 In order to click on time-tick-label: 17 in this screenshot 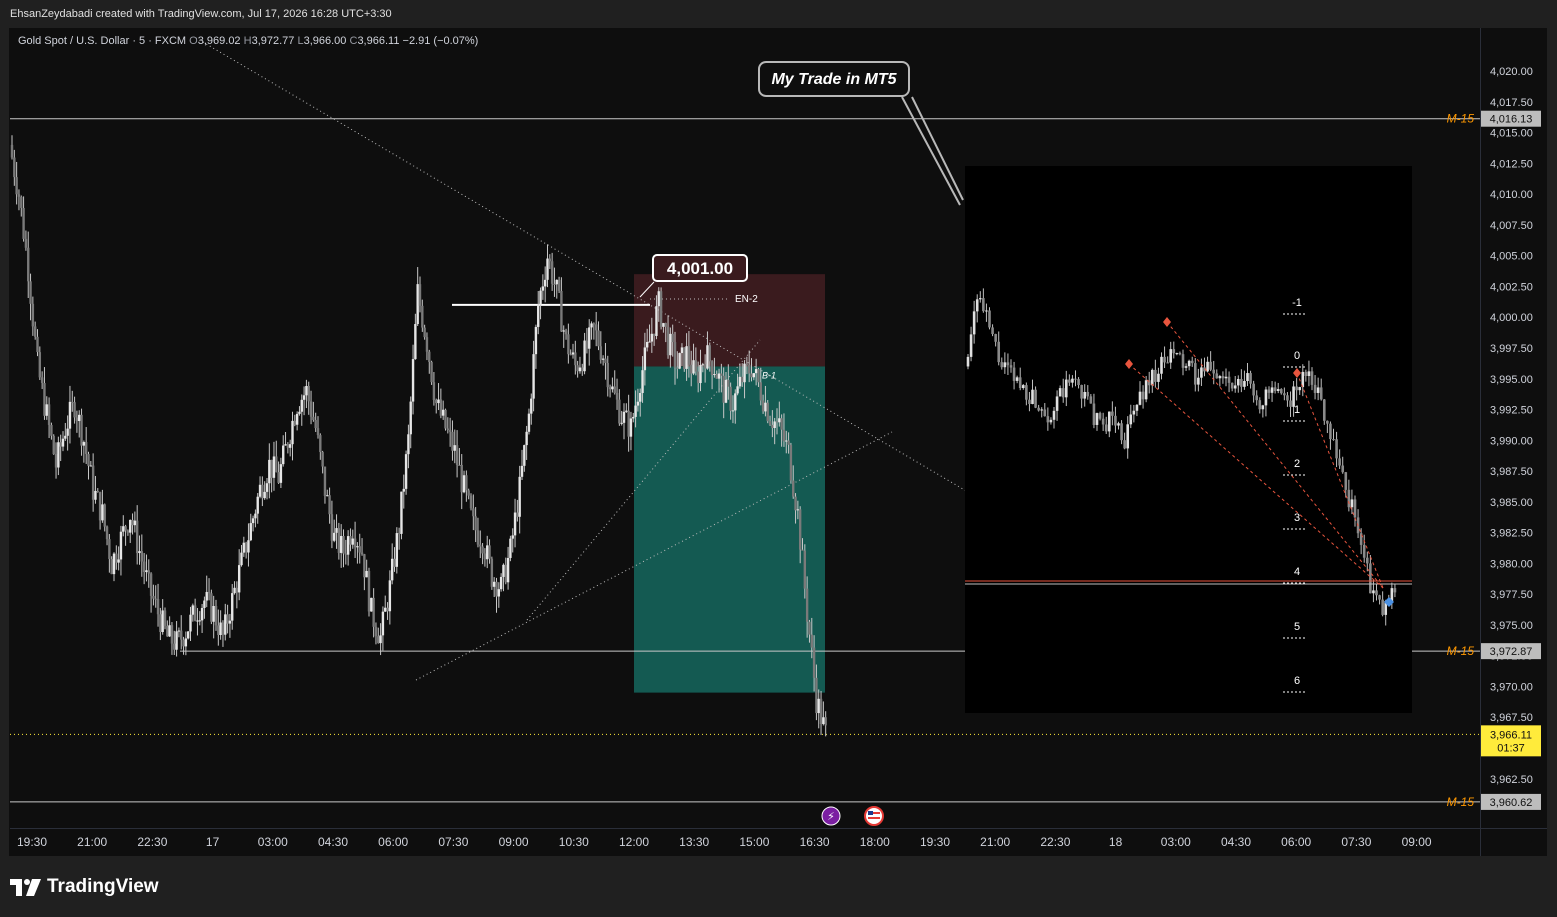, I will do `click(213, 842)`.